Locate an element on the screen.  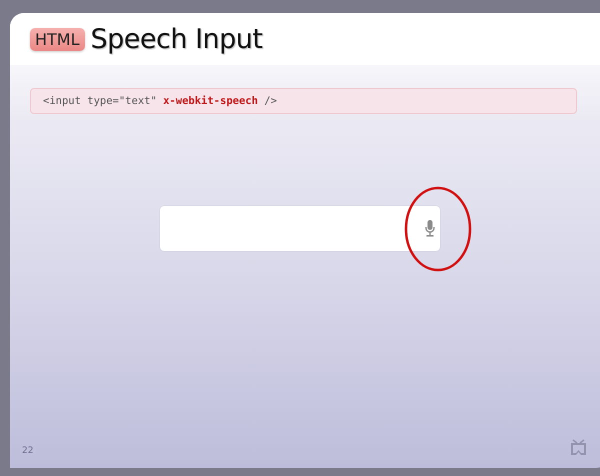
logo-icon is located at coordinates (578, 447).